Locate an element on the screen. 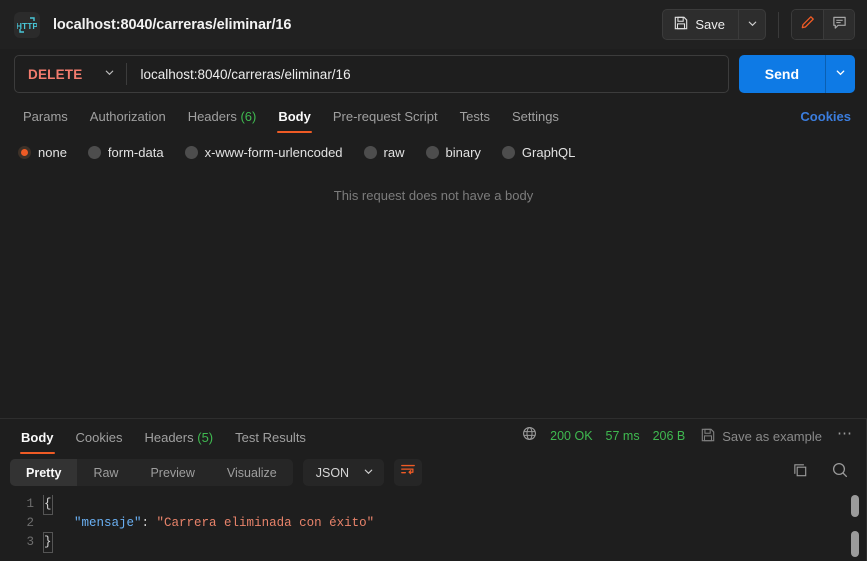 The image size is (867, 561). method-selector: DELETE is located at coordinates (70, 74).